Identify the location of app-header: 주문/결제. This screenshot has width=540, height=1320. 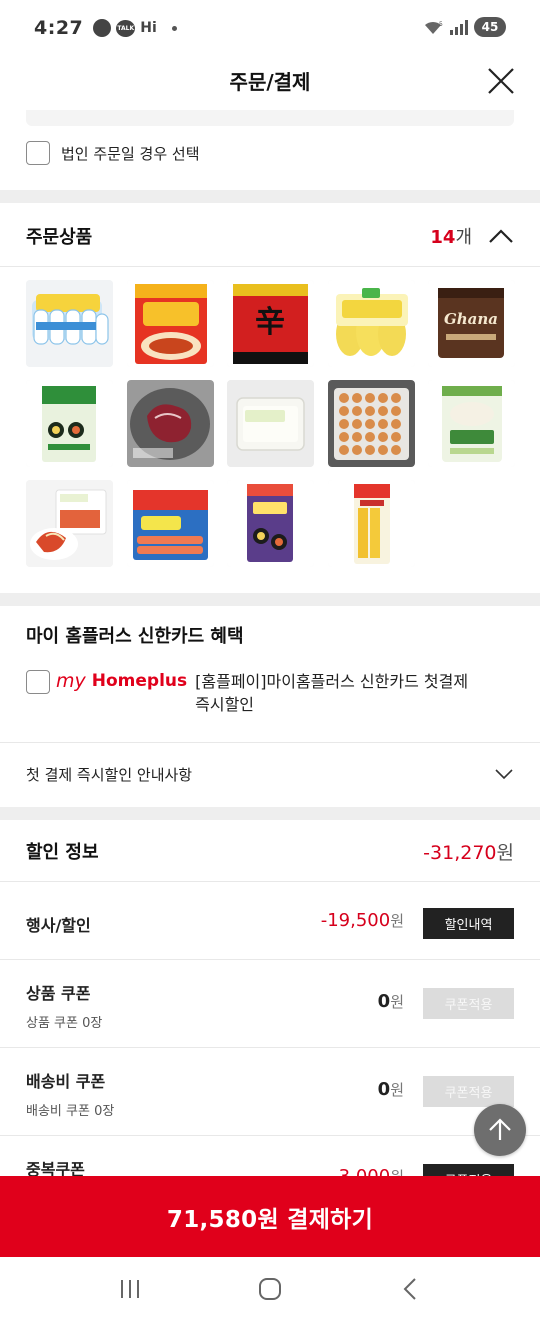
(270, 83).